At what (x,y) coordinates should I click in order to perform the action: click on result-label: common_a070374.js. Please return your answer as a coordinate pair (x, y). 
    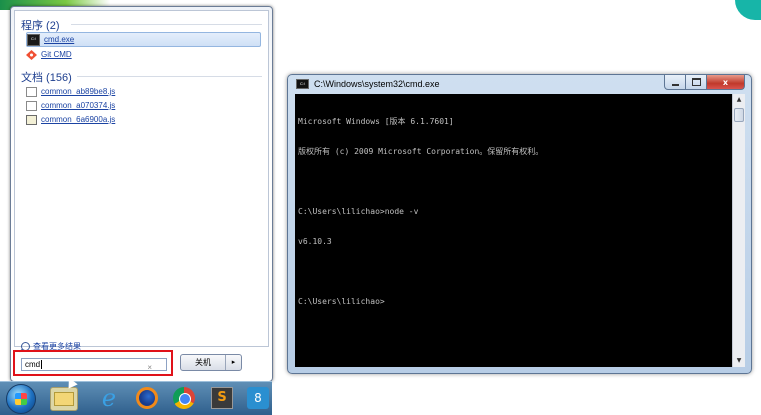
    Looking at the image, I should click on (78, 105).